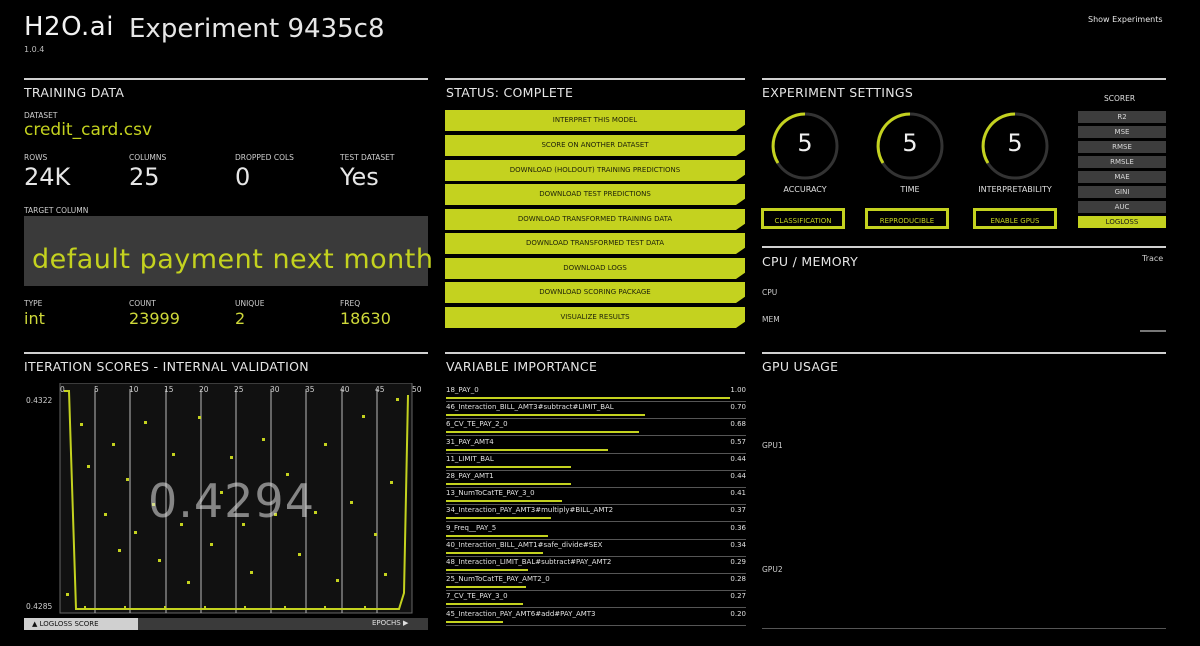 This screenshot has height=646, width=1200. What do you see at coordinates (910, 189) in the screenshot?
I see `time-label: TIME` at bounding box center [910, 189].